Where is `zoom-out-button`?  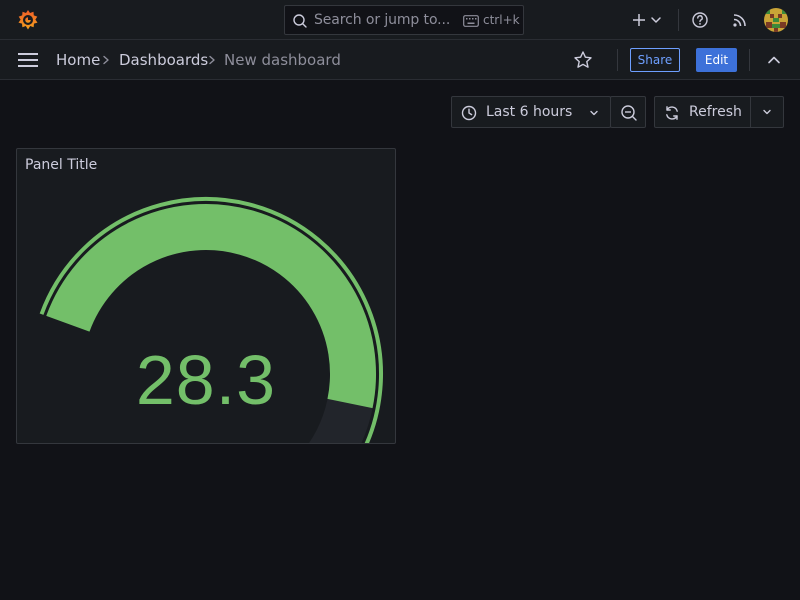 zoom-out-button is located at coordinates (628, 112).